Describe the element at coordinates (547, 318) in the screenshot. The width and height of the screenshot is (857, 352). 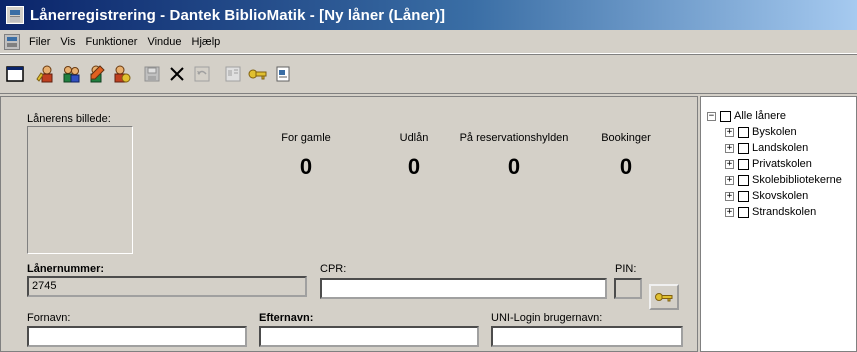
I see `uni-login-label: UNI-Login brugernavn:` at that location.